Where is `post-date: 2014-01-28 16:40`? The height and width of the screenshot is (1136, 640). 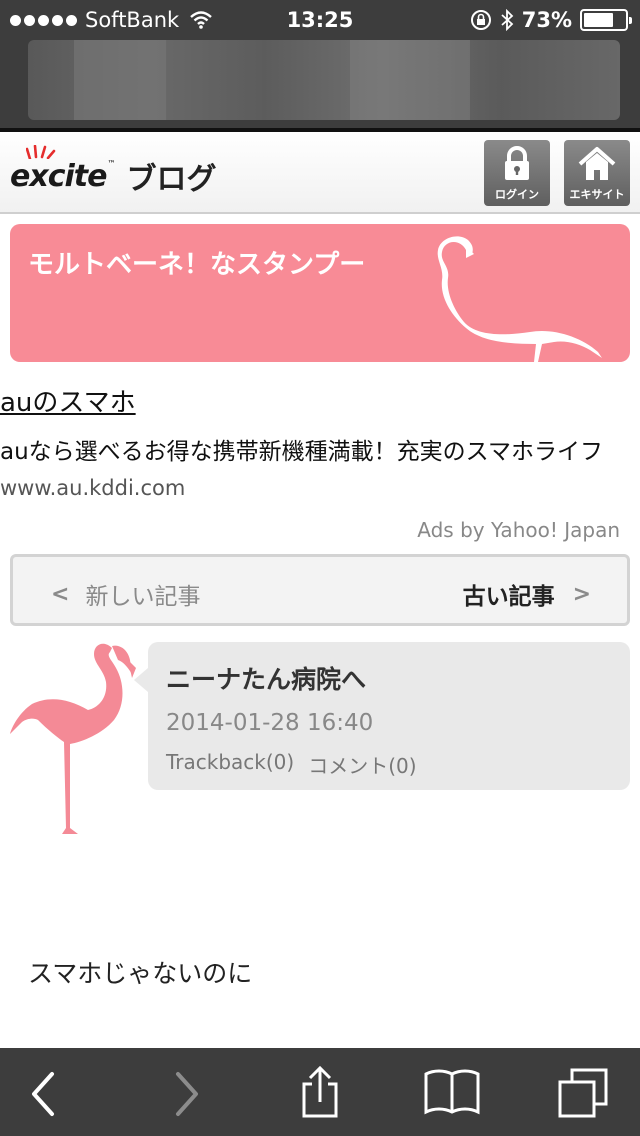
post-date: 2014-01-28 16:40 is located at coordinates (270, 723).